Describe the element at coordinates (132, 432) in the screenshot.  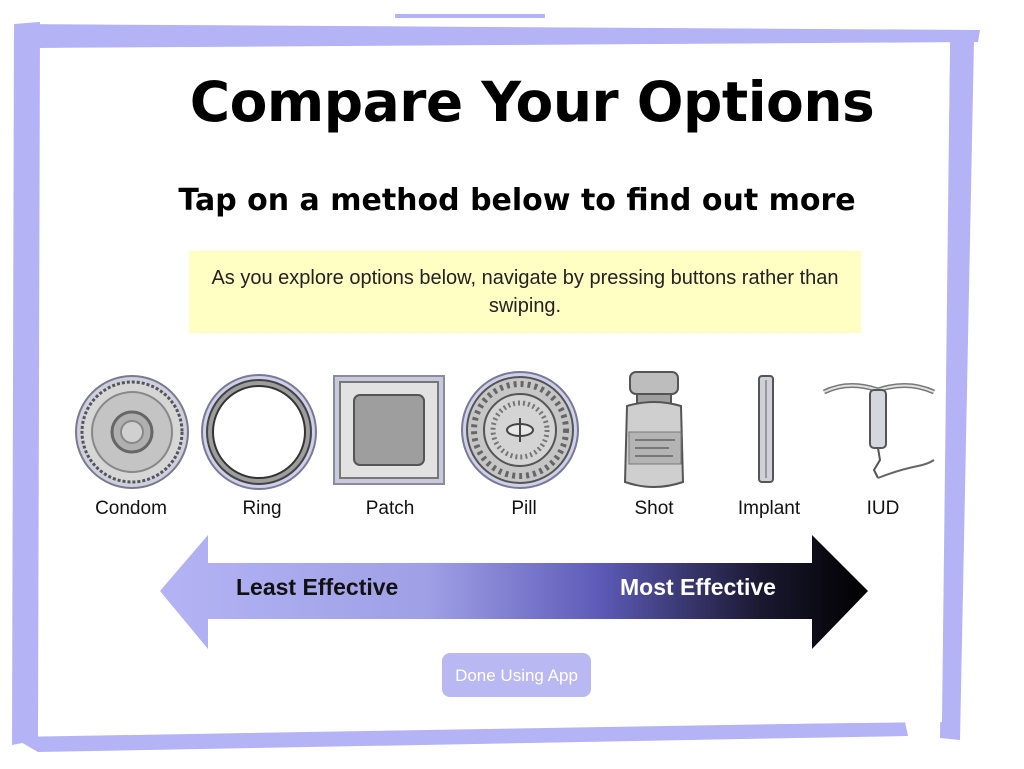
I see `condom-icon` at that location.